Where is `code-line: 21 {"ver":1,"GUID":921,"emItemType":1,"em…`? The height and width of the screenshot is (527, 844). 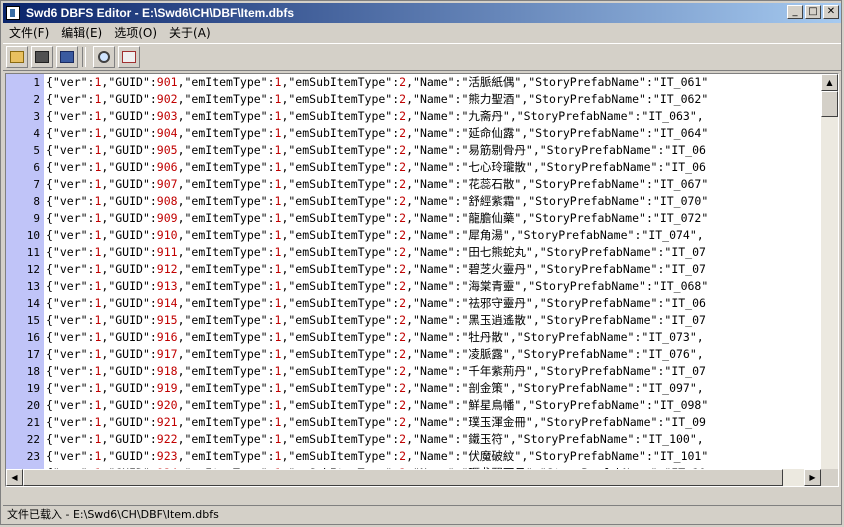 code-line: 21 {"ver":1,"GUID":921,"emItemType":1,"em… is located at coordinates (413, 422).